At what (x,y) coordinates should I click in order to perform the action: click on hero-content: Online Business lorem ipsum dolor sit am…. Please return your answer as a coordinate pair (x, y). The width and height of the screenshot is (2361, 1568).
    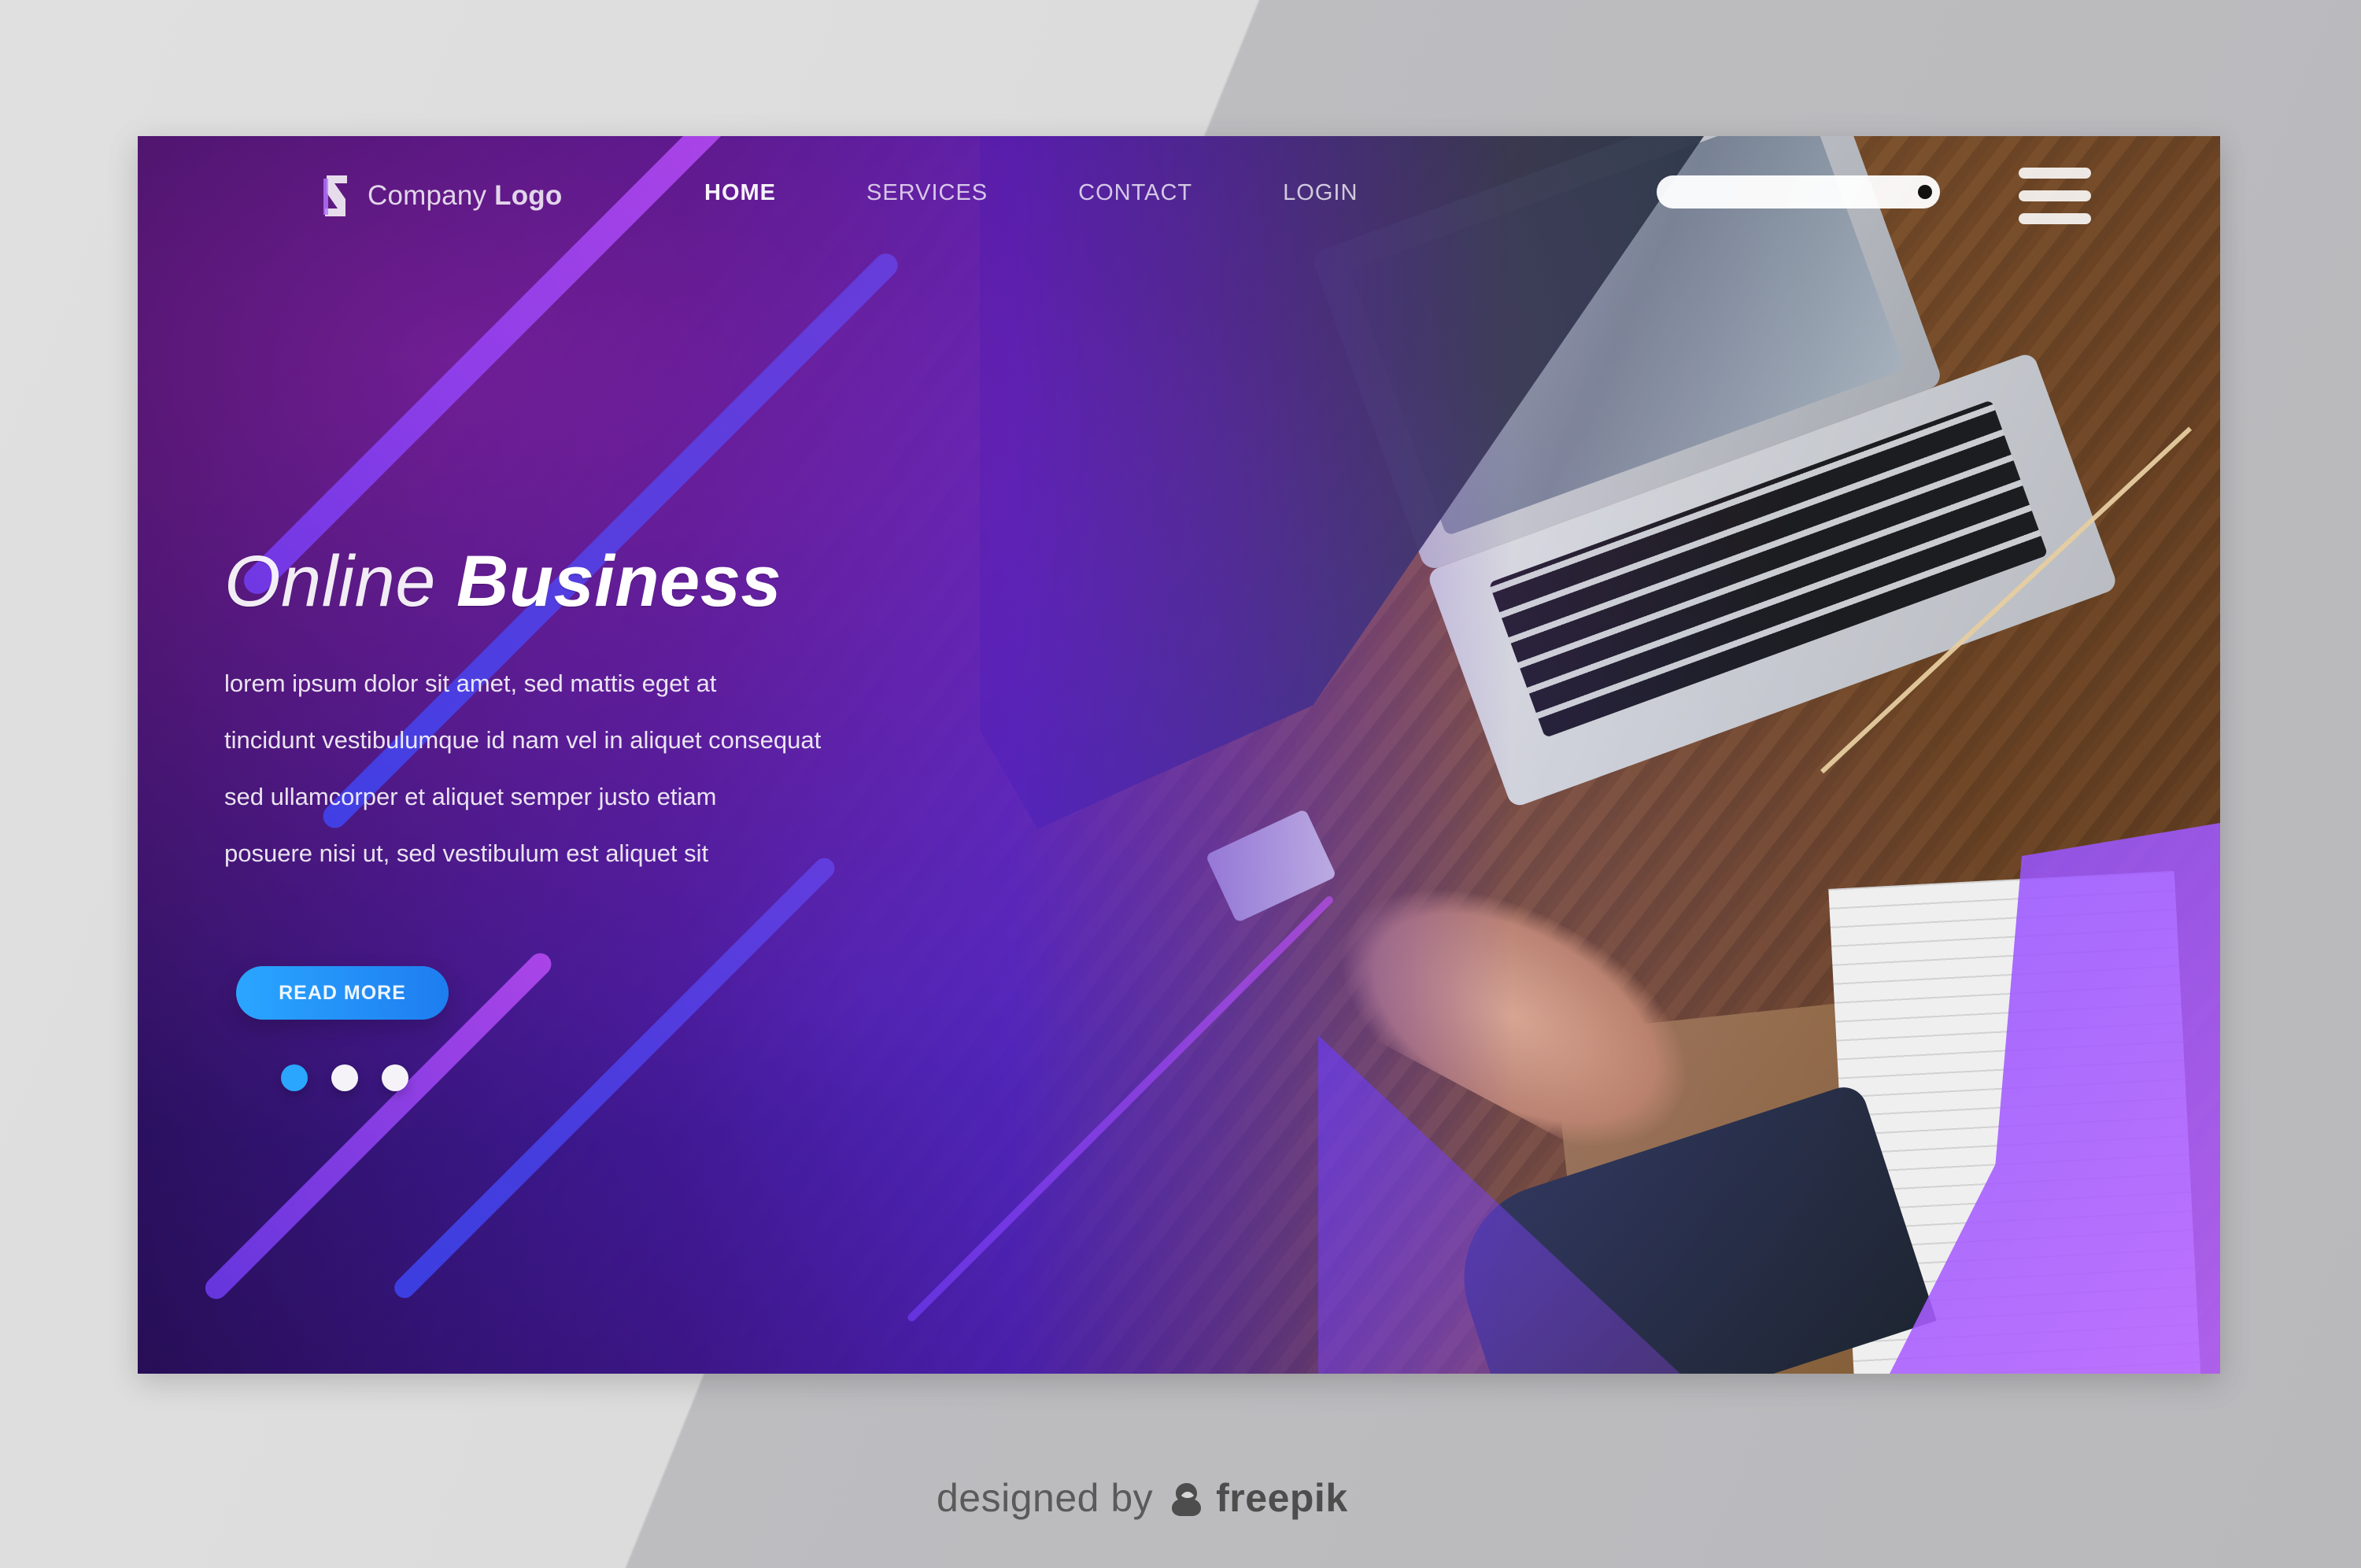
    Looking at the image, I should click on (586, 714).